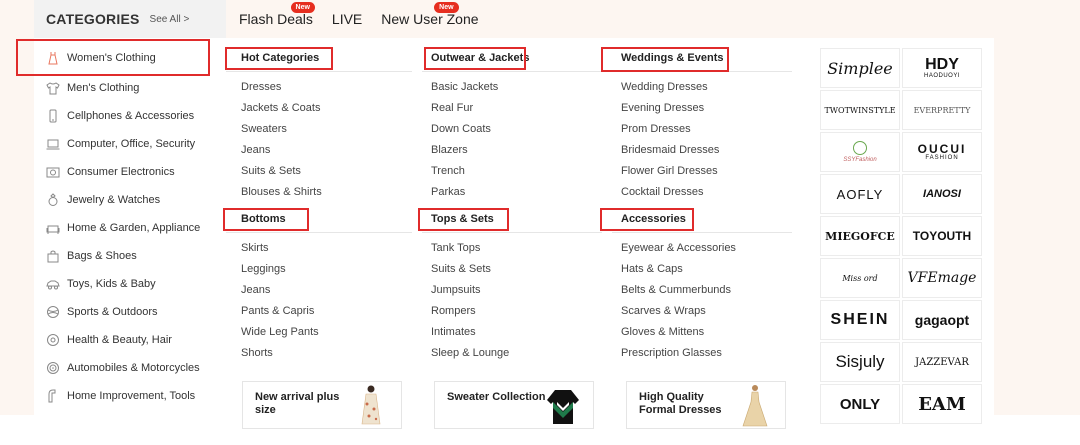  Describe the element at coordinates (656, 129) in the screenshot. I see `menu-link: Prom Dresses` at that location.